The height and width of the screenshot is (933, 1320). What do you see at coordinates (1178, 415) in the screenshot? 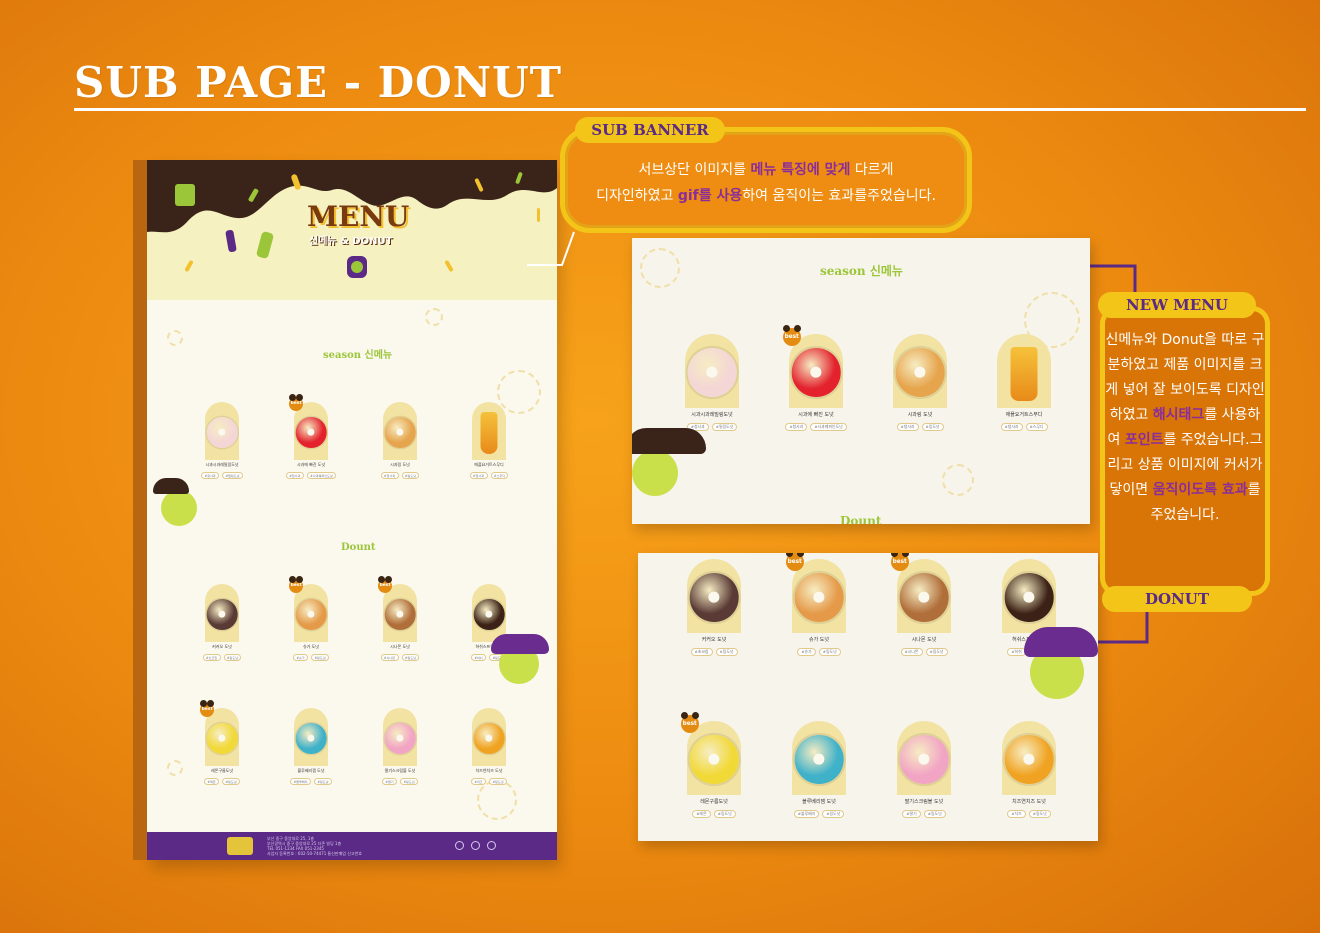
I see `highlight: 해시태그` at bounding box center [1178, 415].